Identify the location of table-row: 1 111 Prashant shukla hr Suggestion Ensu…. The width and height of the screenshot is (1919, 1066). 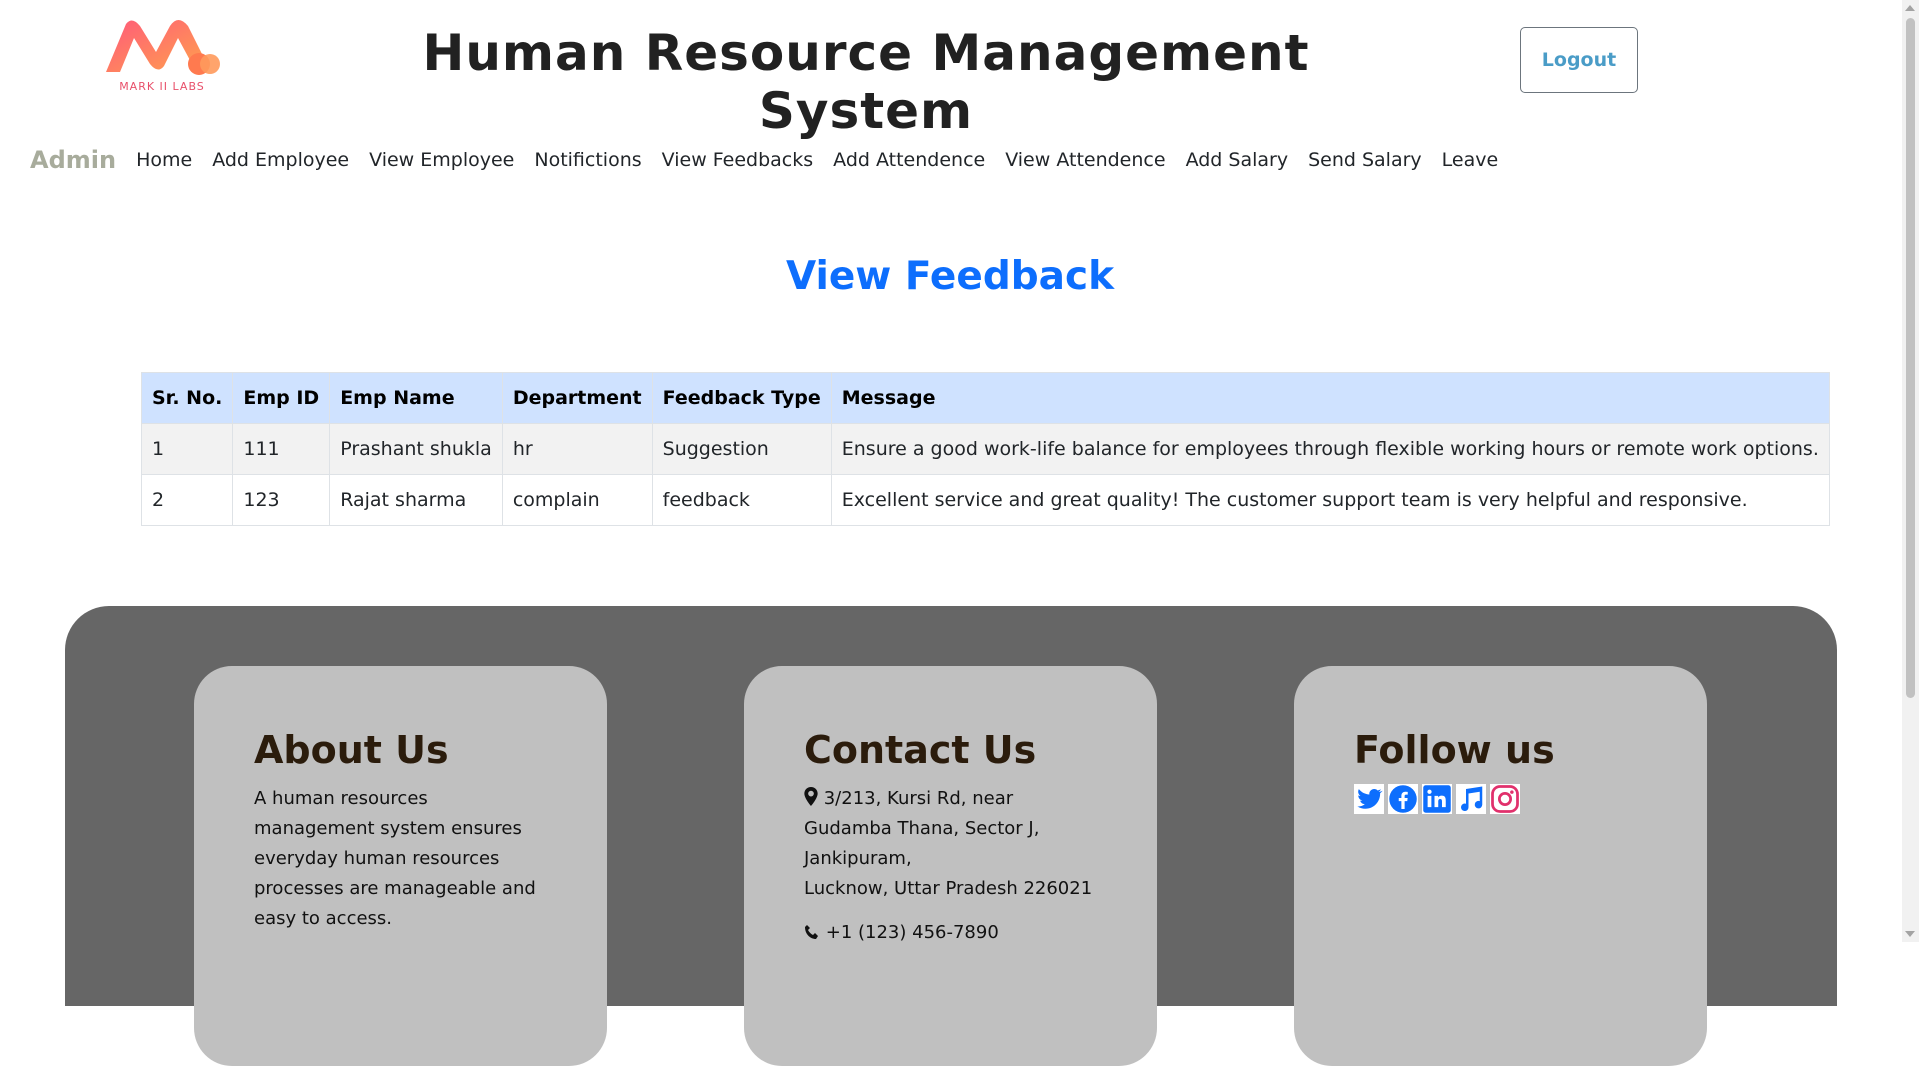
(985, 449).